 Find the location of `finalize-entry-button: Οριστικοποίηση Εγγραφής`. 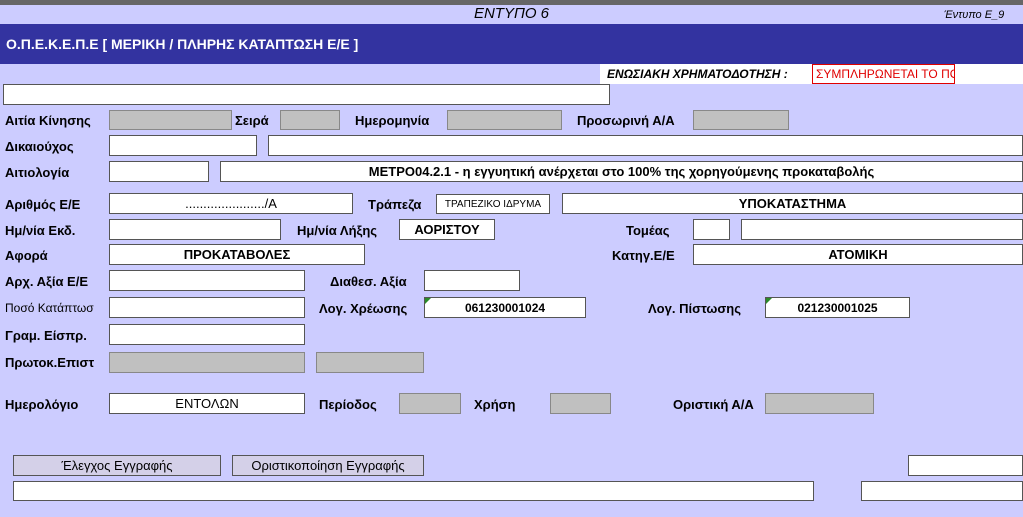

finalize-entry-button: Οριστικοποίηση Εγγραφής is located at coordinates (328, 465).